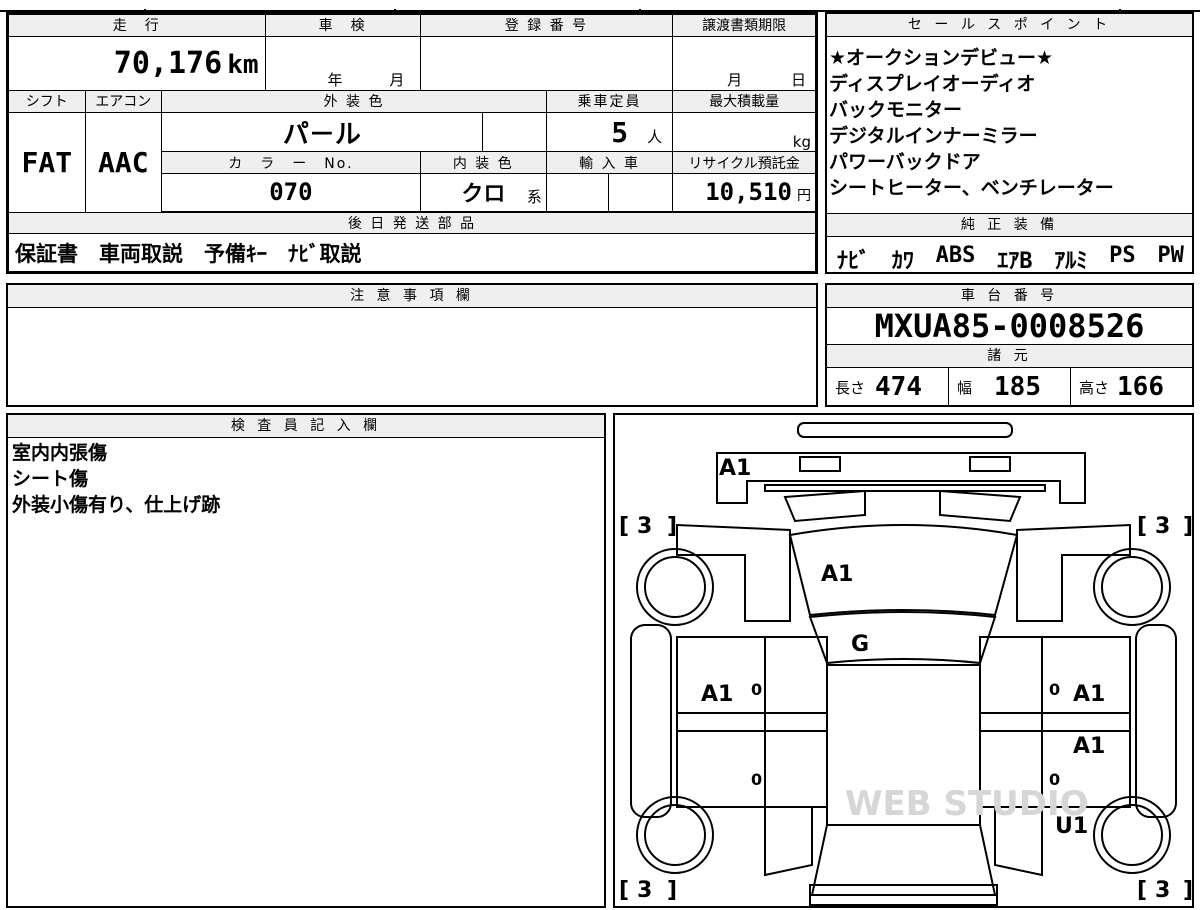  What do you see at coordinates (342, 25) in the screenshot?
I see `shaken-header: 車 検` at bounding box center [342, 25].